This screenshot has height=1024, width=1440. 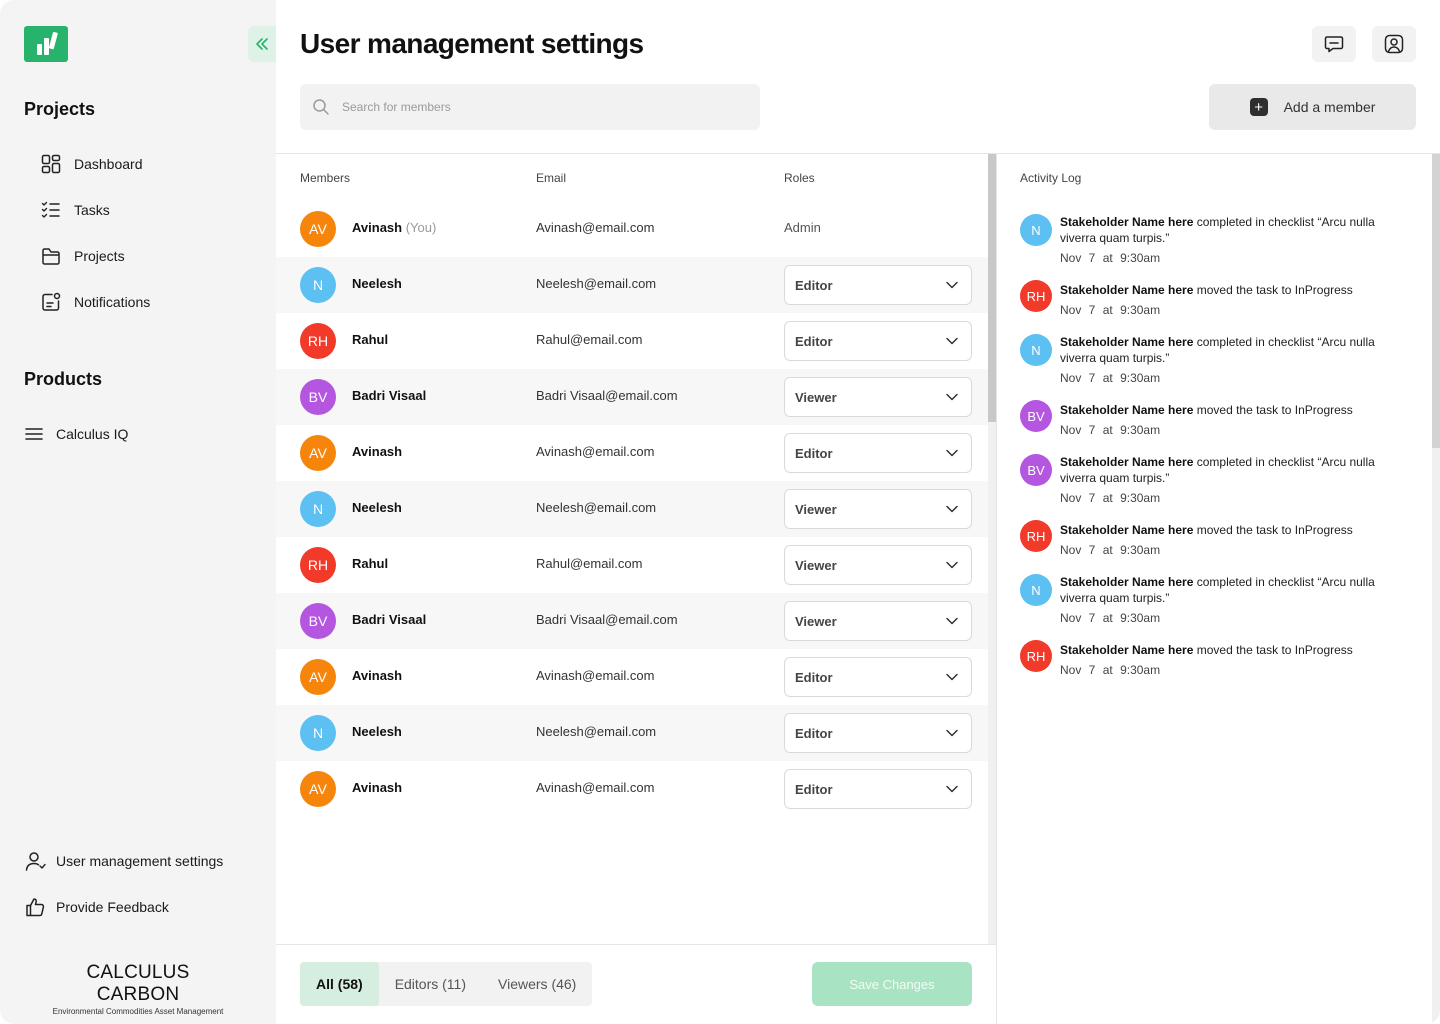 What do you see at coordinates (421, 227) in the screenshot?
I see `you-tag: (You)` at bounding box center [421, 227].